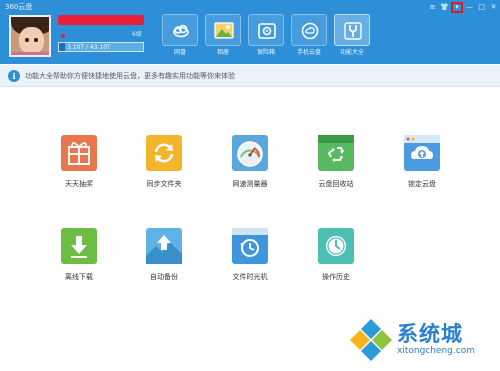  I want to click on info-text: 功能大全帮助你方便快捷地使用云盘，更多有趣实用功能等你来体验, so click(130, 76).